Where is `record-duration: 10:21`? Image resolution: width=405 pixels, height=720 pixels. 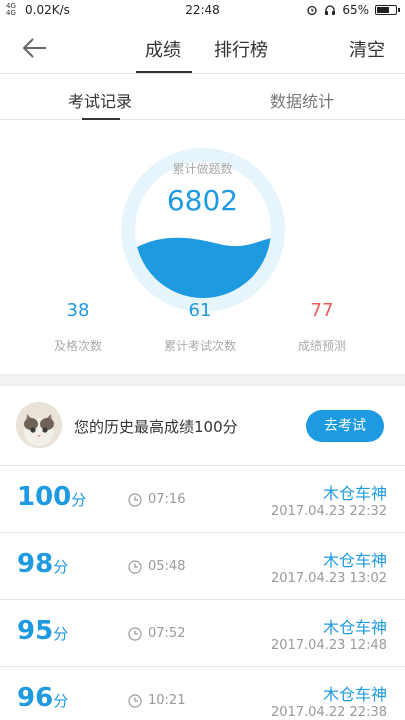
record-duration: 10:21 is located at coordinates (156, 700).